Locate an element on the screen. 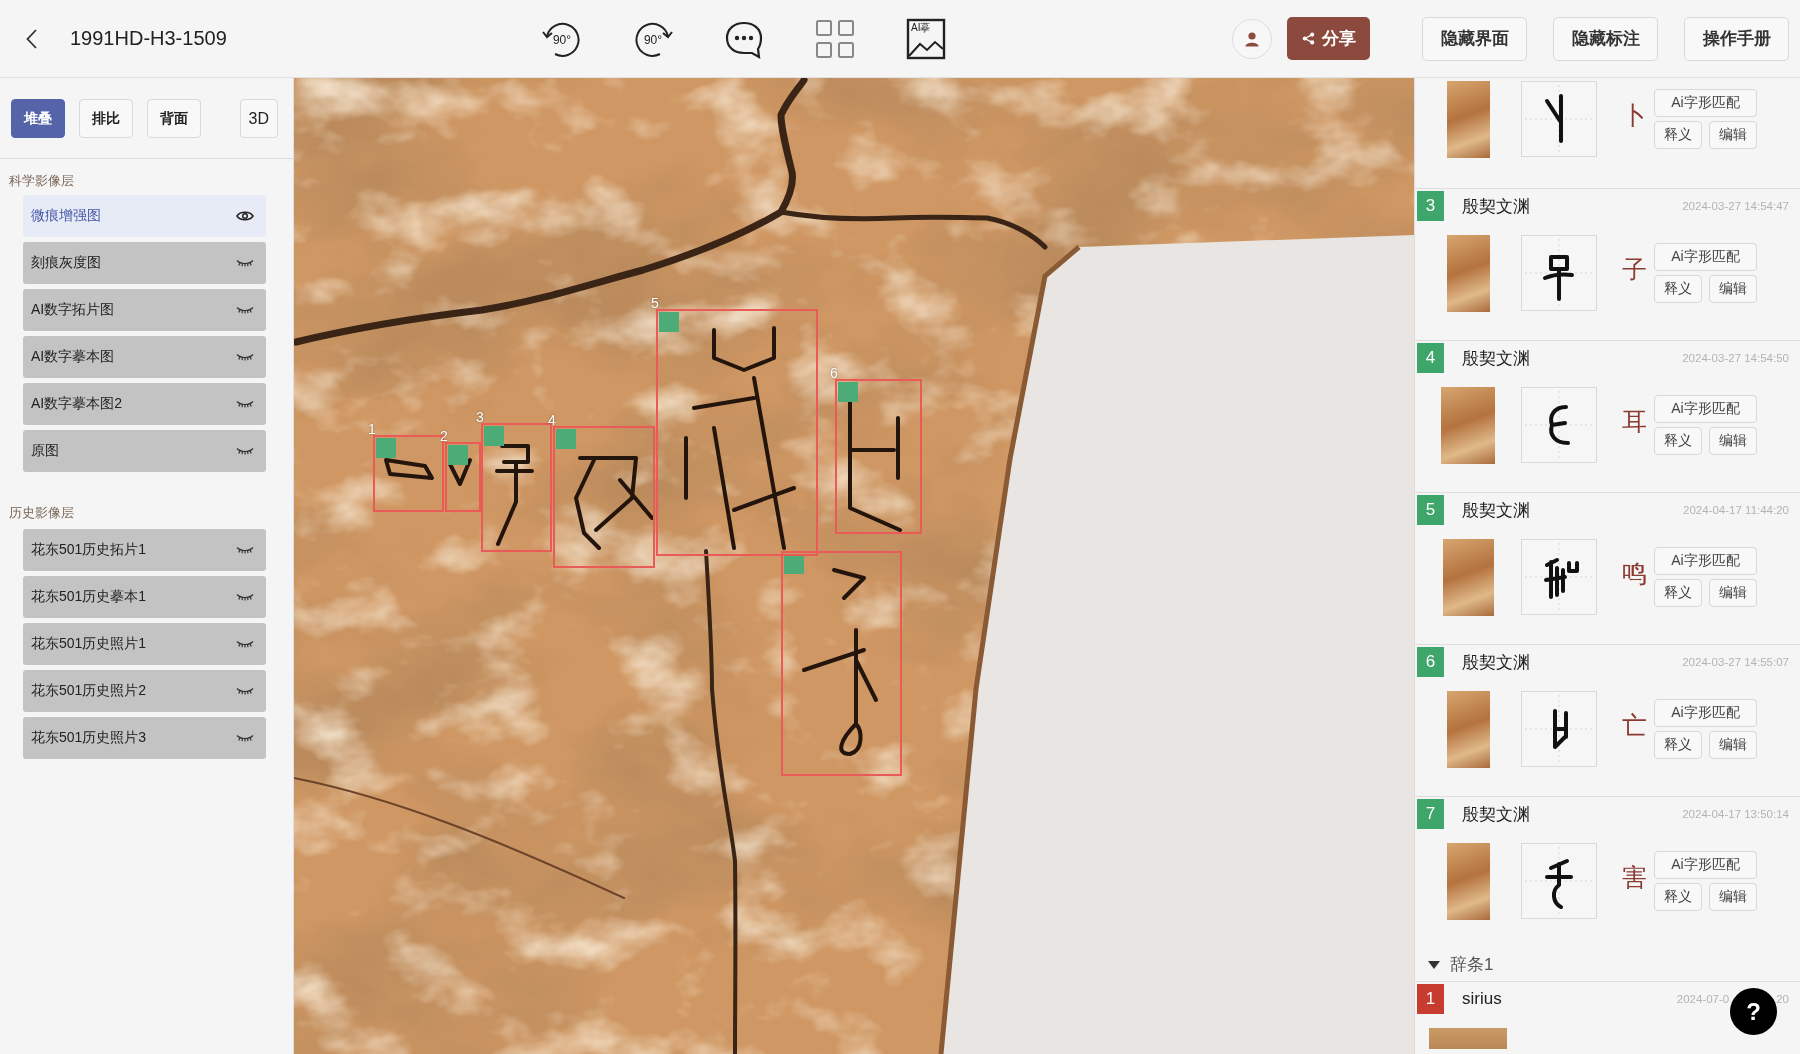  section-heading: 历史影像层 is located at coordinates (41, 513).